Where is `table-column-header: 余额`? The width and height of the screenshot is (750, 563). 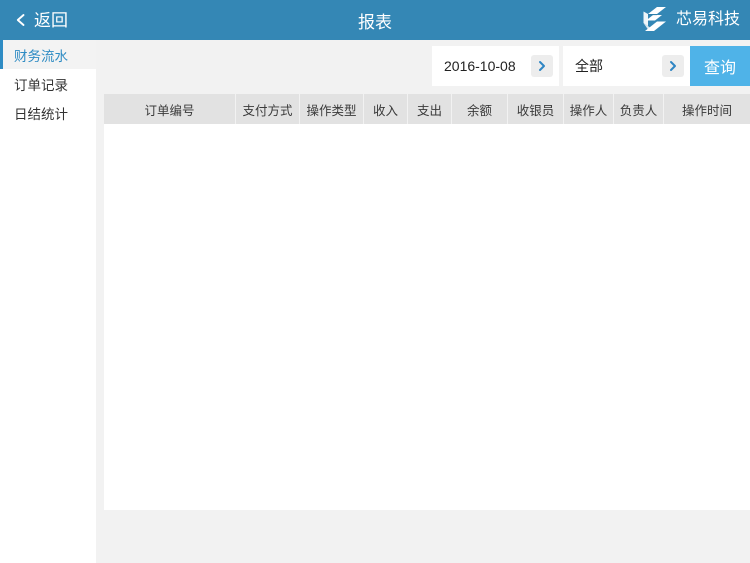
table-column-header: 余额 is located at coordinates (480, 109).